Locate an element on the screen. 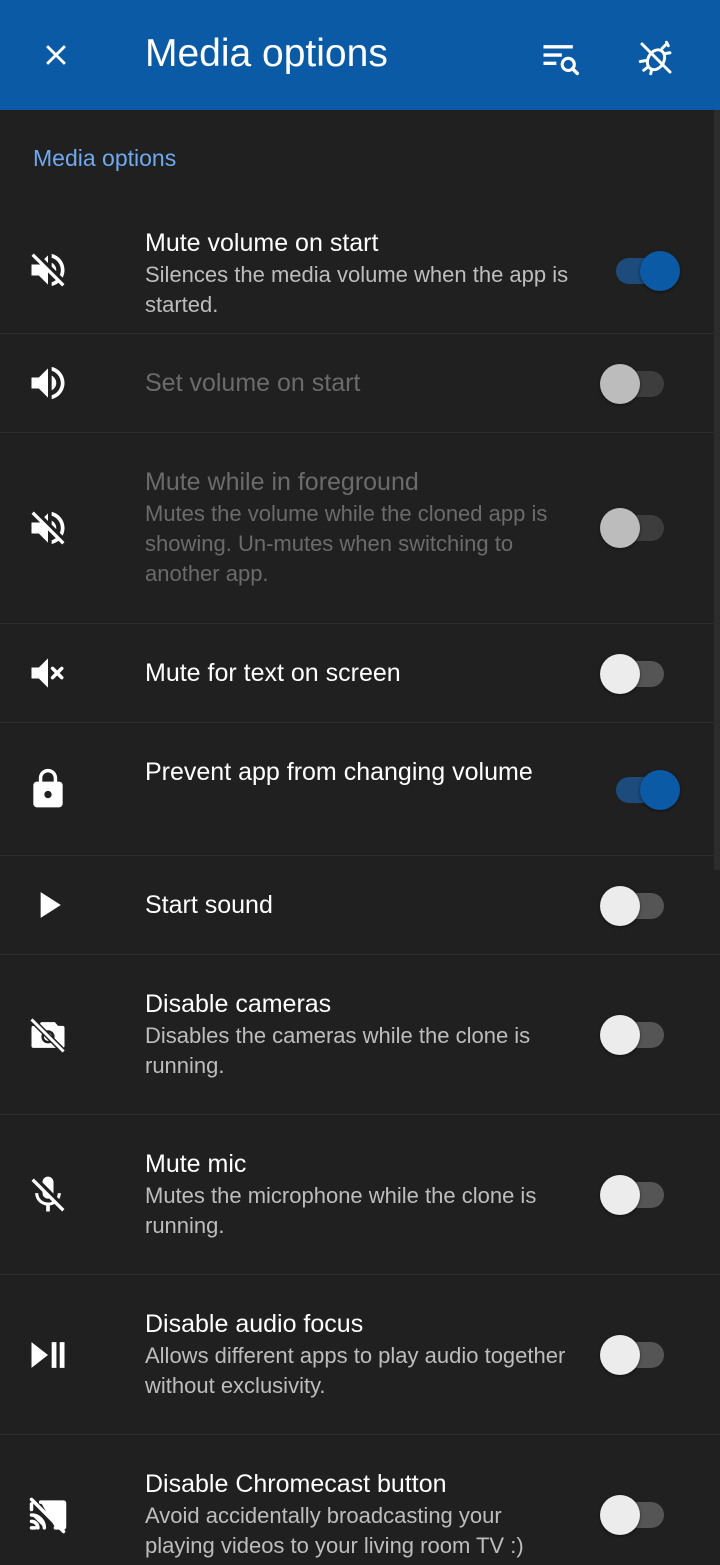 This screenshot has height=1565, width=720. volume-up-icon is located at coordinates (48, 383).